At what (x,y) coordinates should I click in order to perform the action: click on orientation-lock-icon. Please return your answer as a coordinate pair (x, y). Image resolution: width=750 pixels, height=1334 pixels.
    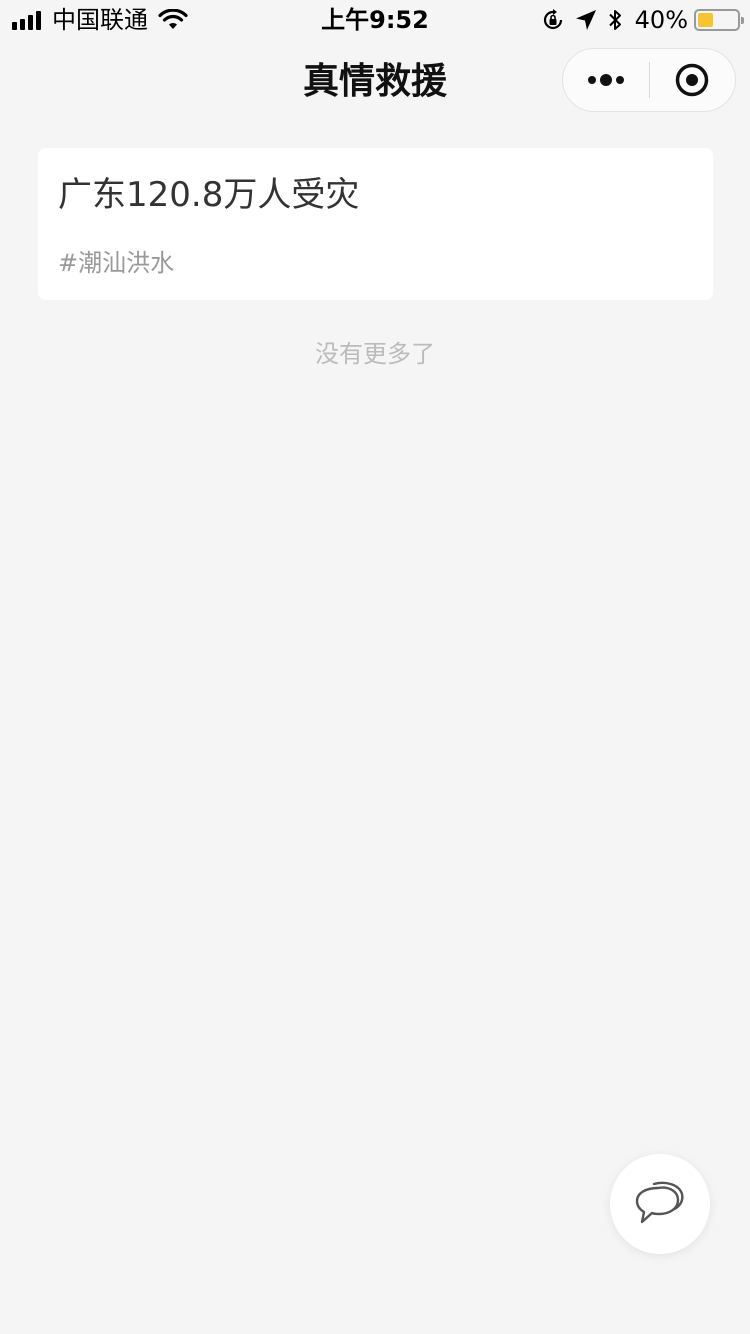
    Looking at the image, I should click on (552, 19).